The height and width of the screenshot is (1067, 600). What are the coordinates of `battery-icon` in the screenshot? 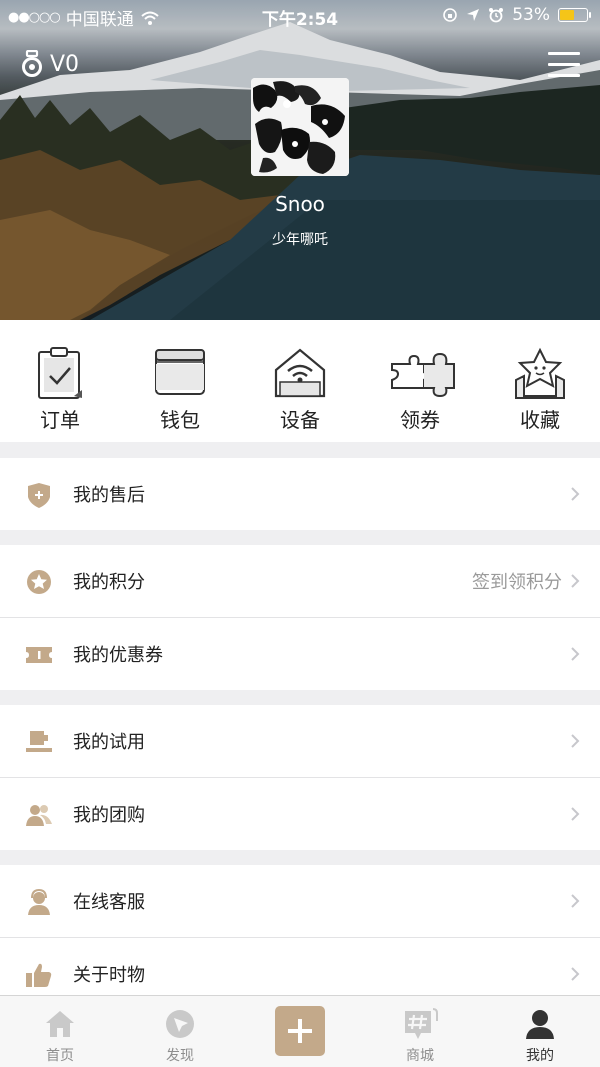 It's located at (574, 15).